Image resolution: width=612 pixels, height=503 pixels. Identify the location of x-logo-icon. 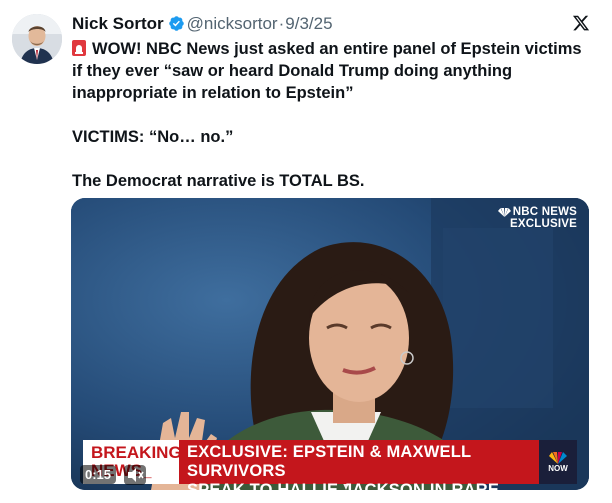
(581, 23).